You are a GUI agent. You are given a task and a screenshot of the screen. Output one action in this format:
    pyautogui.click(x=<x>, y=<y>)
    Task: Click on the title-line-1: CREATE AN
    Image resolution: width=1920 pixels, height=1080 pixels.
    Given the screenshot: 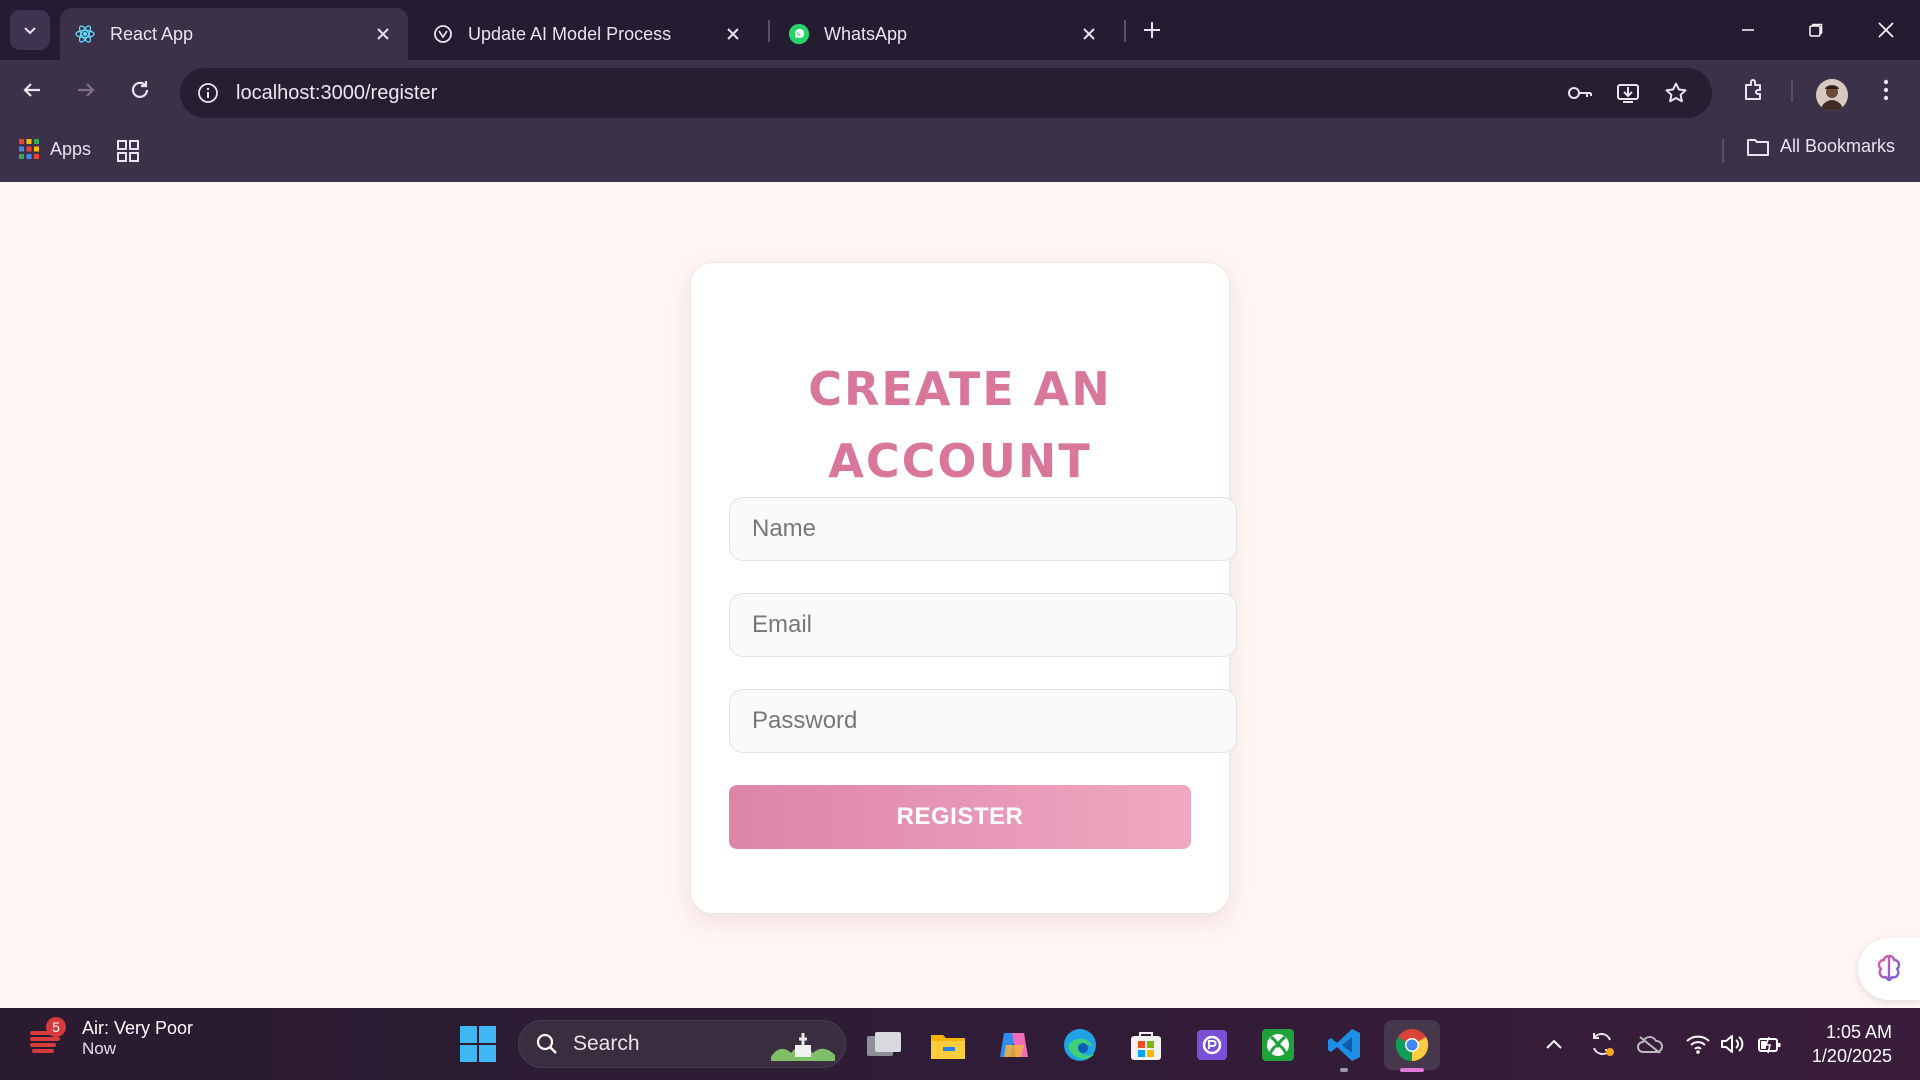 What is the action you would take?
    pyautogui.click(x=960, y=389)
    